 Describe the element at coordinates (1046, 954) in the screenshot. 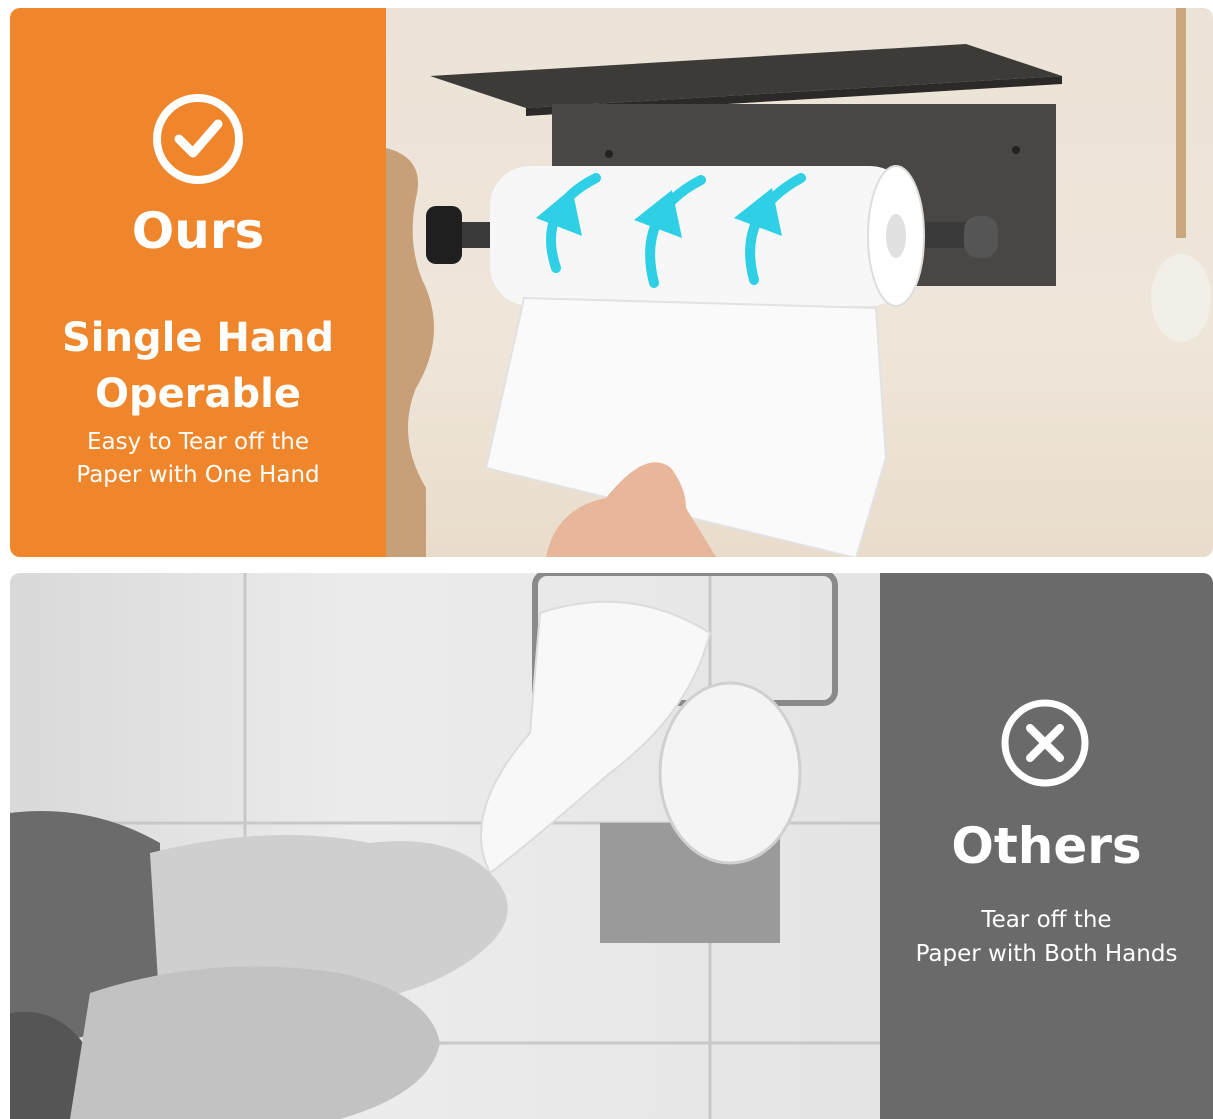

I see `others-desc-line2: Paper with Both Hands` at that location.